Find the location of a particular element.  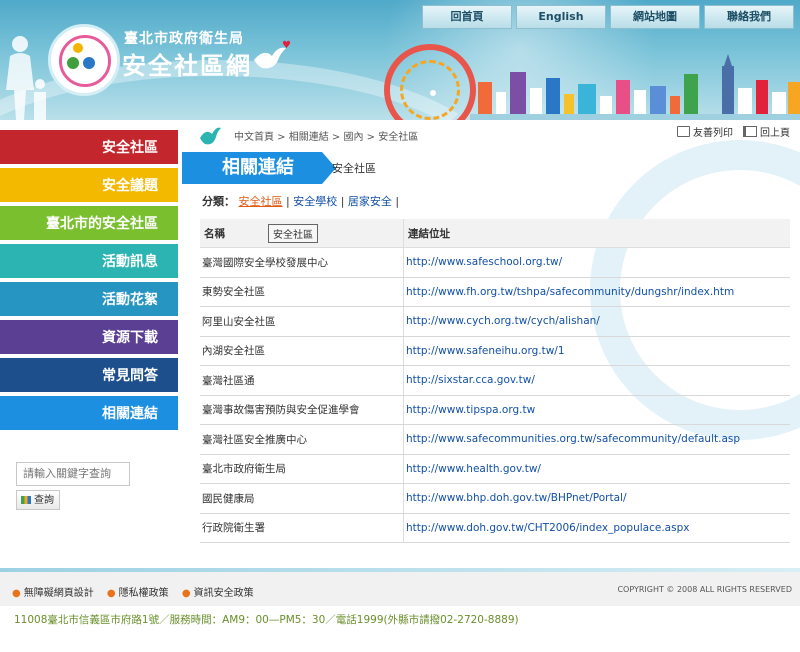

category-filter: 分類： 安全社區 | 安全學校 | 居家安全 | is located at coordinates (301, 201).